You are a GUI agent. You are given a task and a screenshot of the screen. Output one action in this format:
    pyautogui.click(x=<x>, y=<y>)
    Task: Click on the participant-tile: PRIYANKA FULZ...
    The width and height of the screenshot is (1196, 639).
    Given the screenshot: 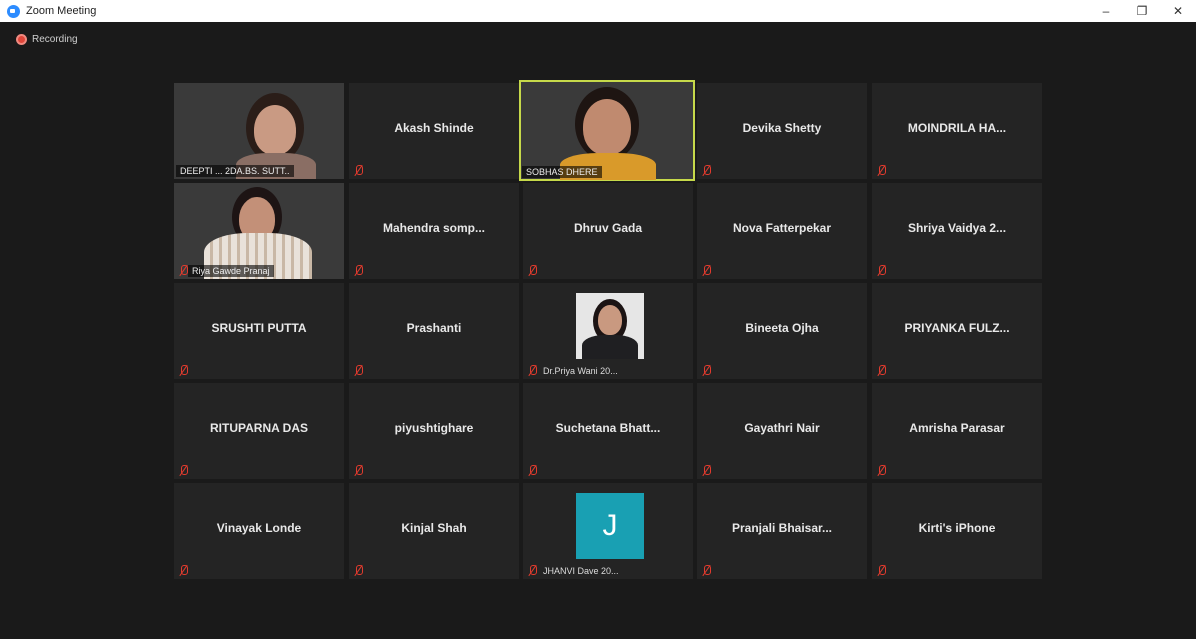 What is the action you would take?
    pyautogui.click(x=957, y=331)
    